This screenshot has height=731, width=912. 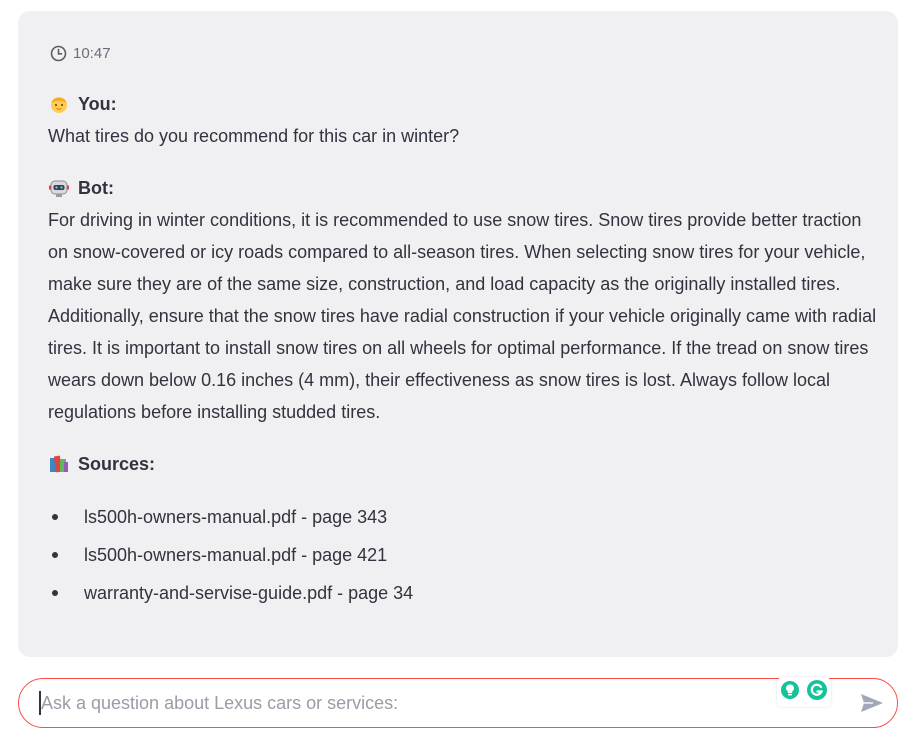 What do you see at coordinates (804, 692) in the screenshot?
I see `browser-extension-icons` at bounding box center [804, 692].